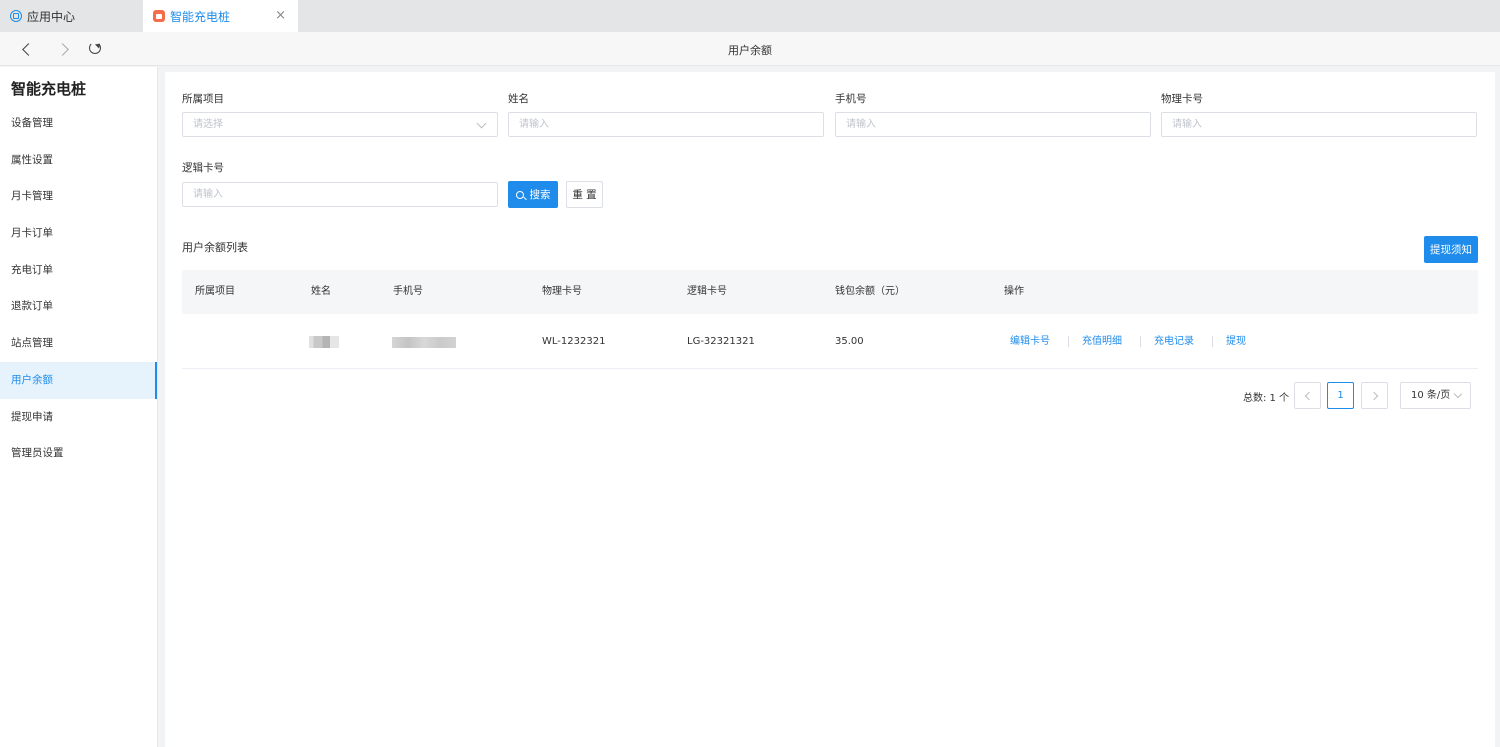 This screenshot has height=747, width=1500. What do you see at coordinates (51, 16) in the screenshot?
I see `tab-label: 应用中心` at bounding box center [51, 16].